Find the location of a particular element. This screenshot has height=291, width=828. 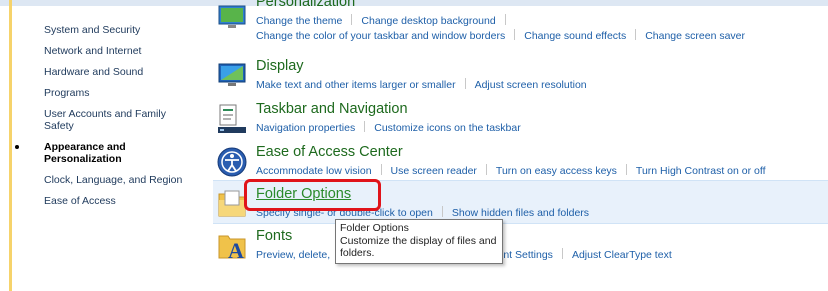

use-screen-reader-link: Use screen reader is located at coordinates (434, 171).